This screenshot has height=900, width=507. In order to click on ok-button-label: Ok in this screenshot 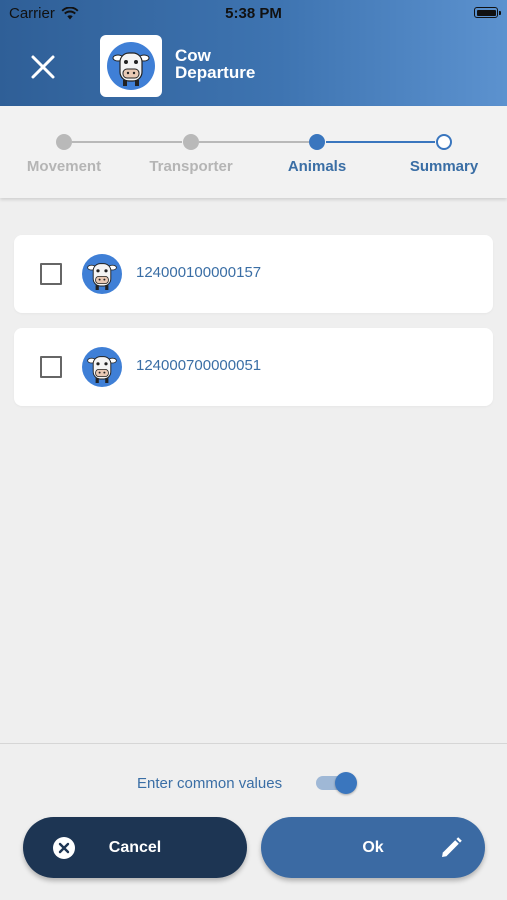, I will do `click(373, 847)`.